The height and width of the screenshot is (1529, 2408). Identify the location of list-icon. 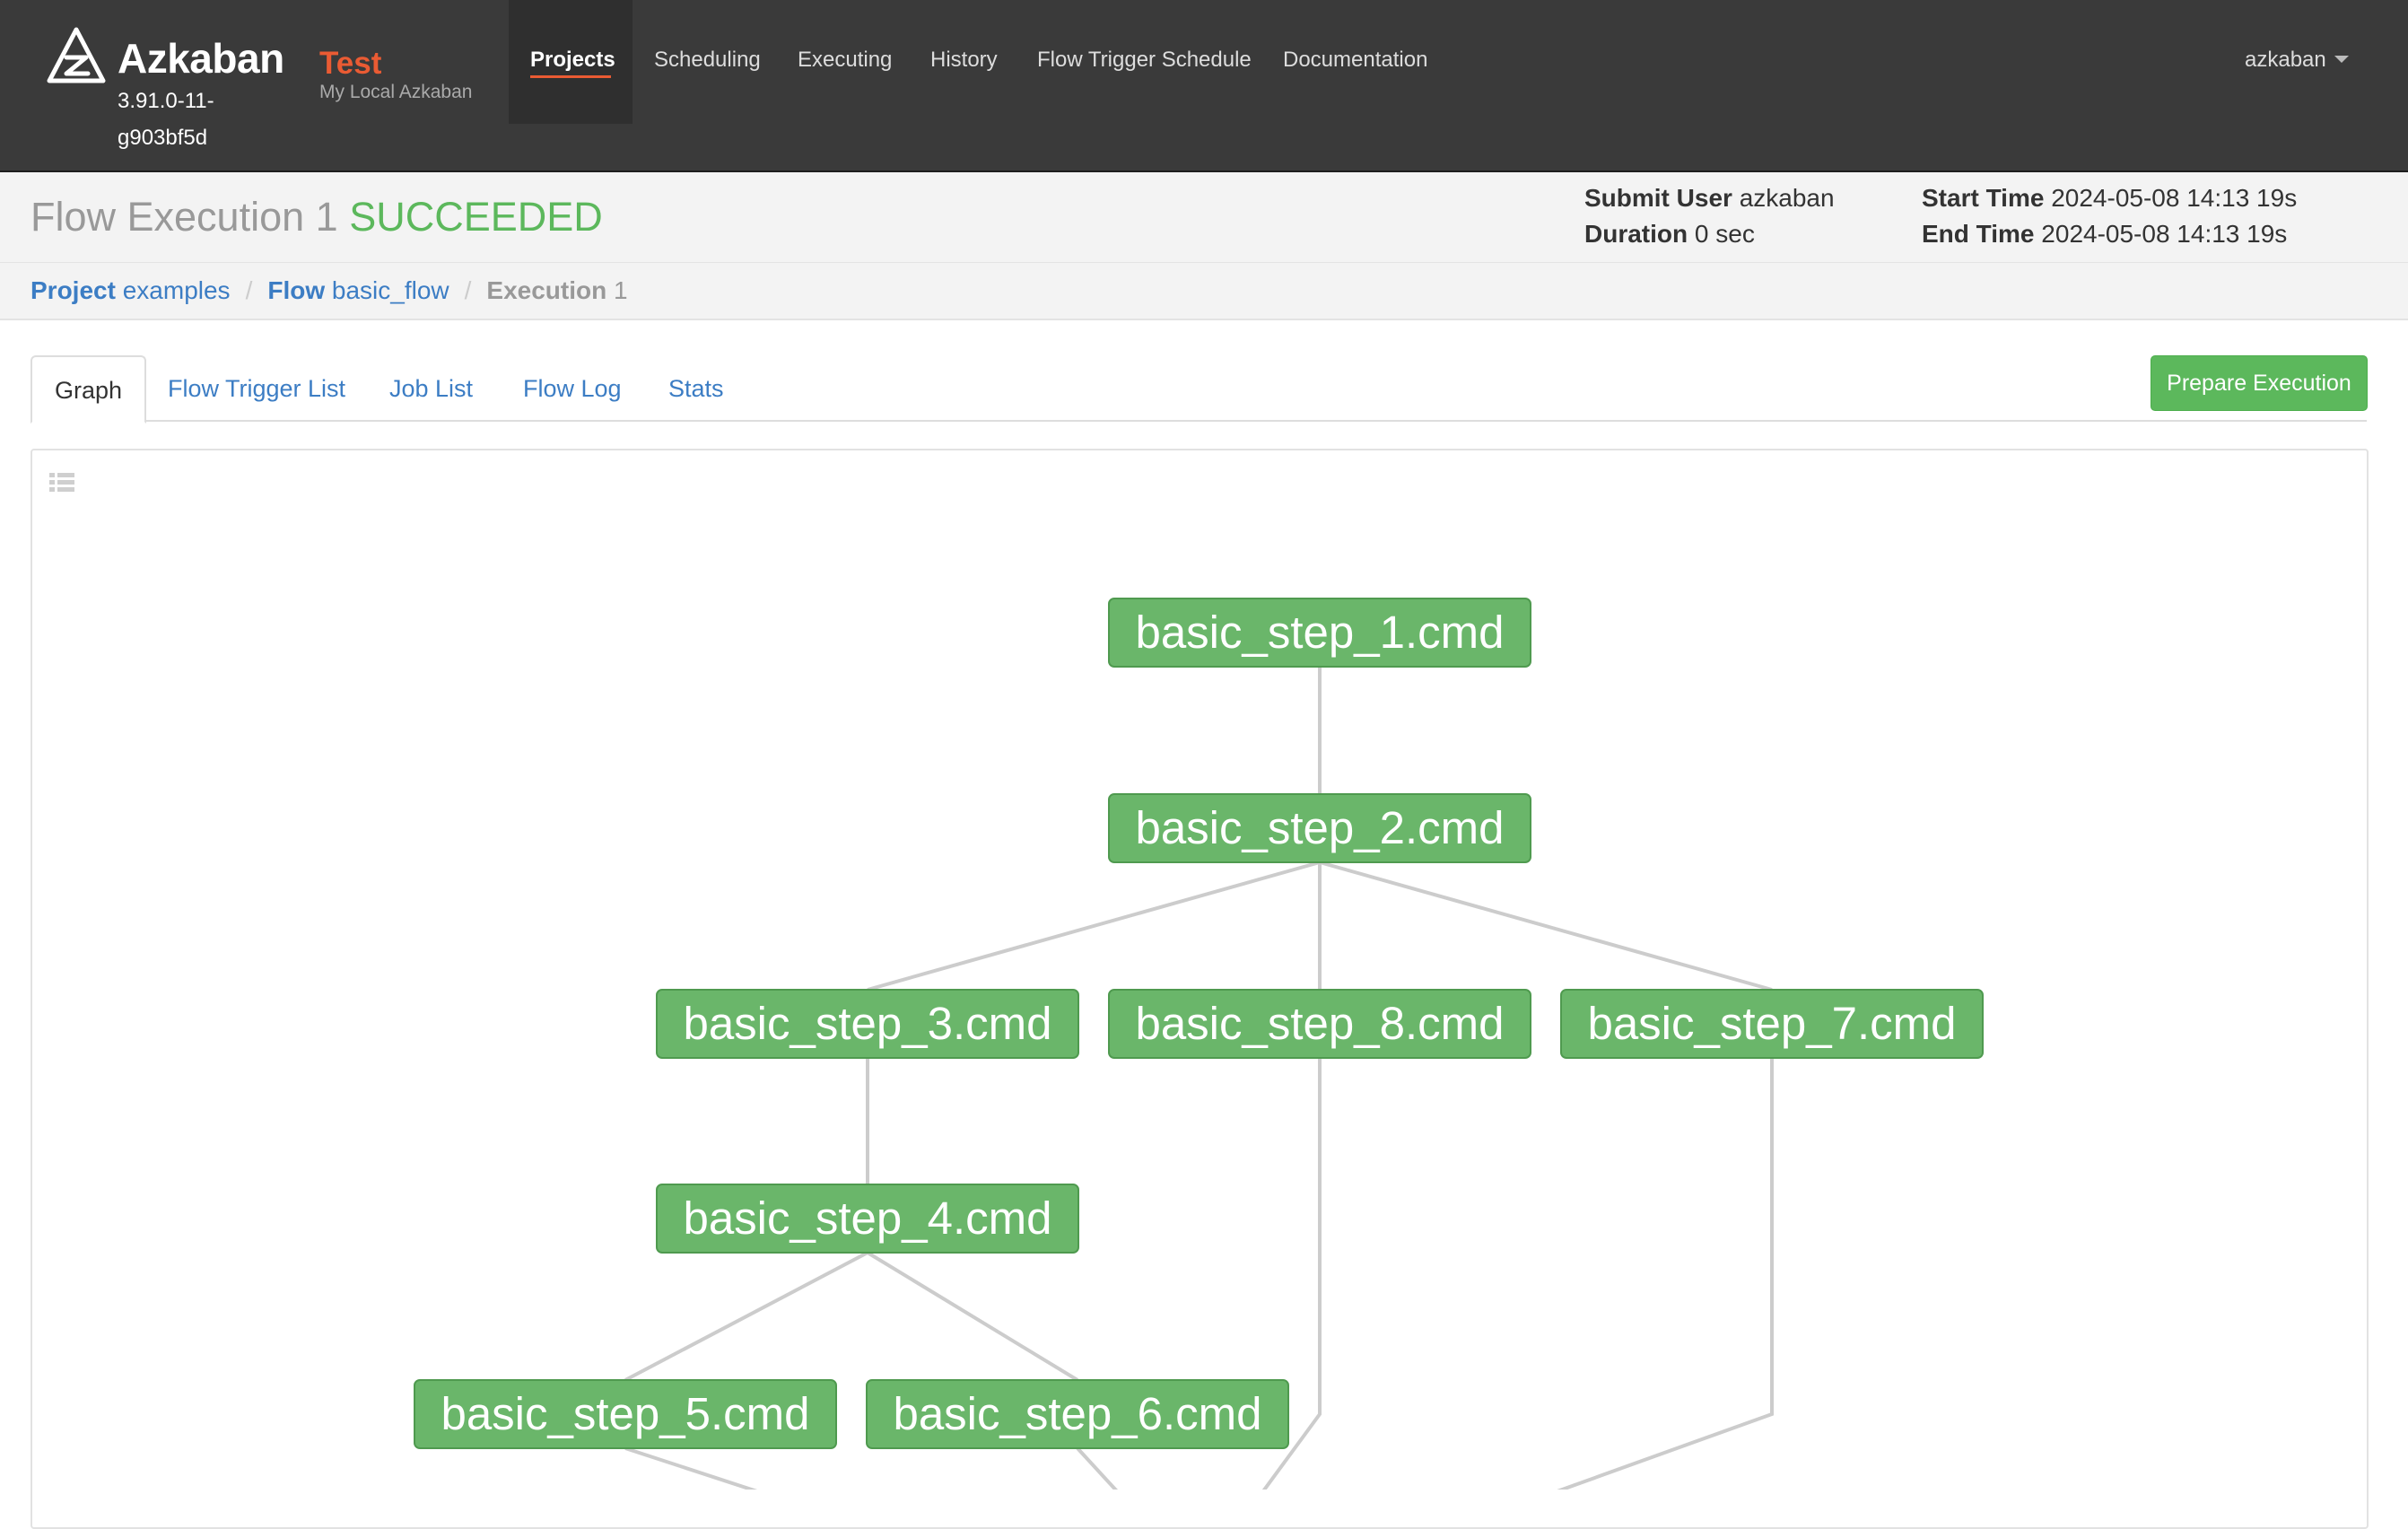
(61, 483).